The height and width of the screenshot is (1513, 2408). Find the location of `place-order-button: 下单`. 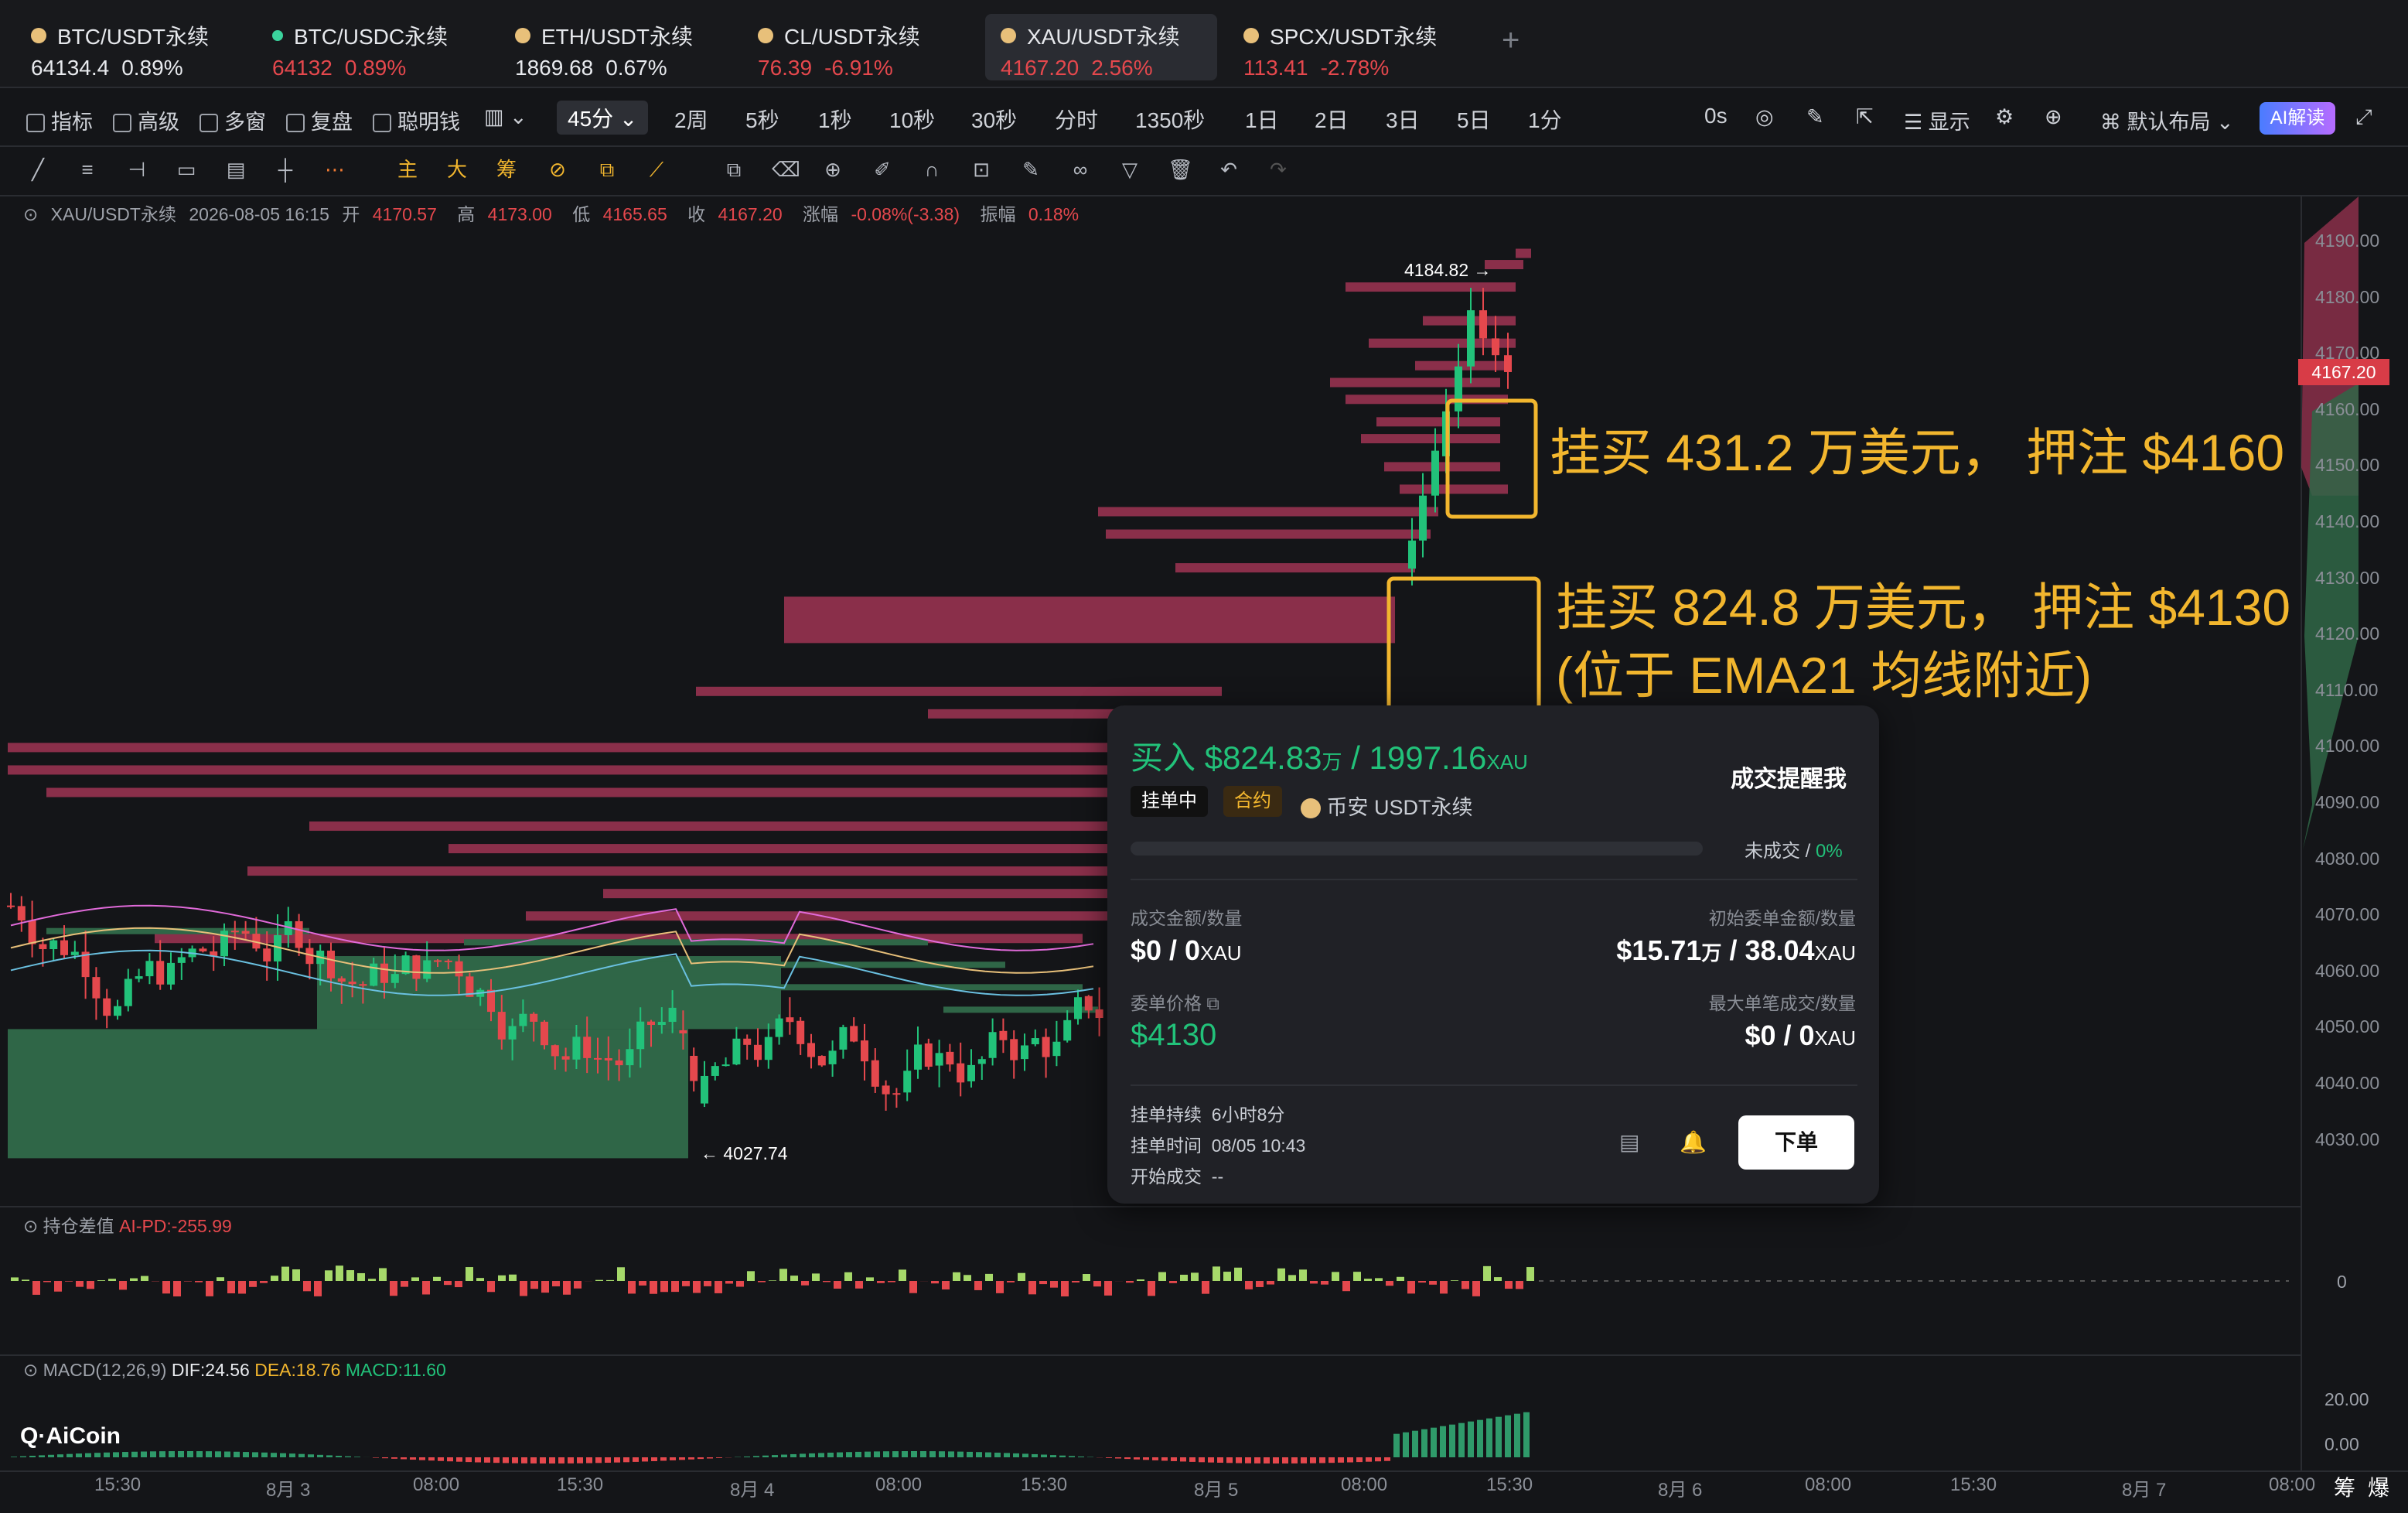

place-order-button: 下单 is located at coordinates (1796, 1142).